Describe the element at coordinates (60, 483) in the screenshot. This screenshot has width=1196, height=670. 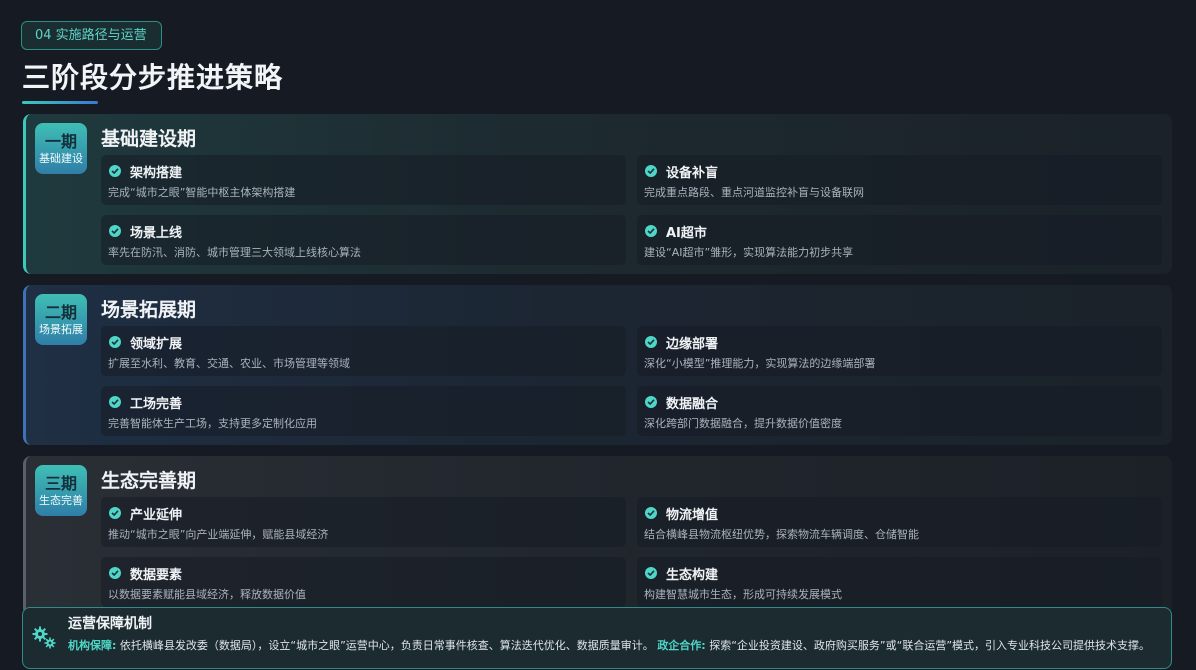
I see `phase-badge-main: 三期` at that location.